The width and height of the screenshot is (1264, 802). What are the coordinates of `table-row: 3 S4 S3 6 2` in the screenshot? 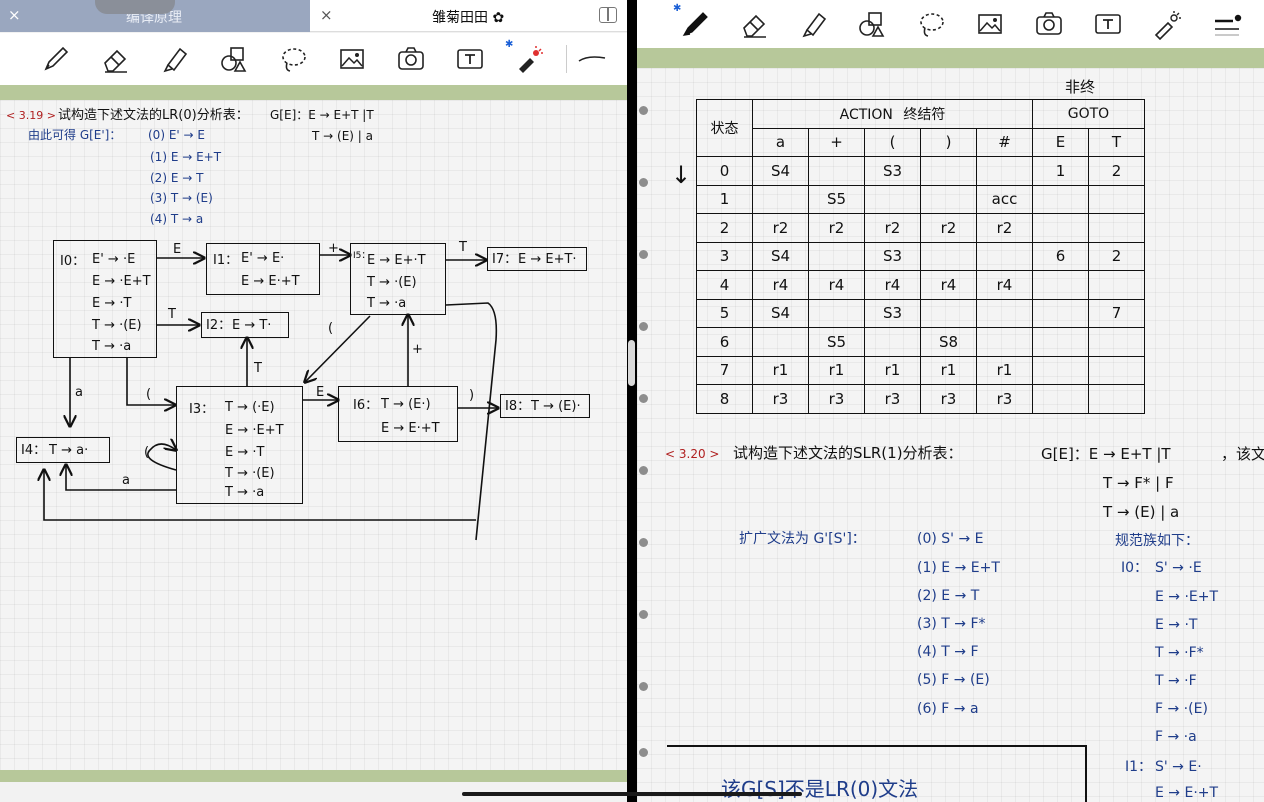 It's located at (920, 256).